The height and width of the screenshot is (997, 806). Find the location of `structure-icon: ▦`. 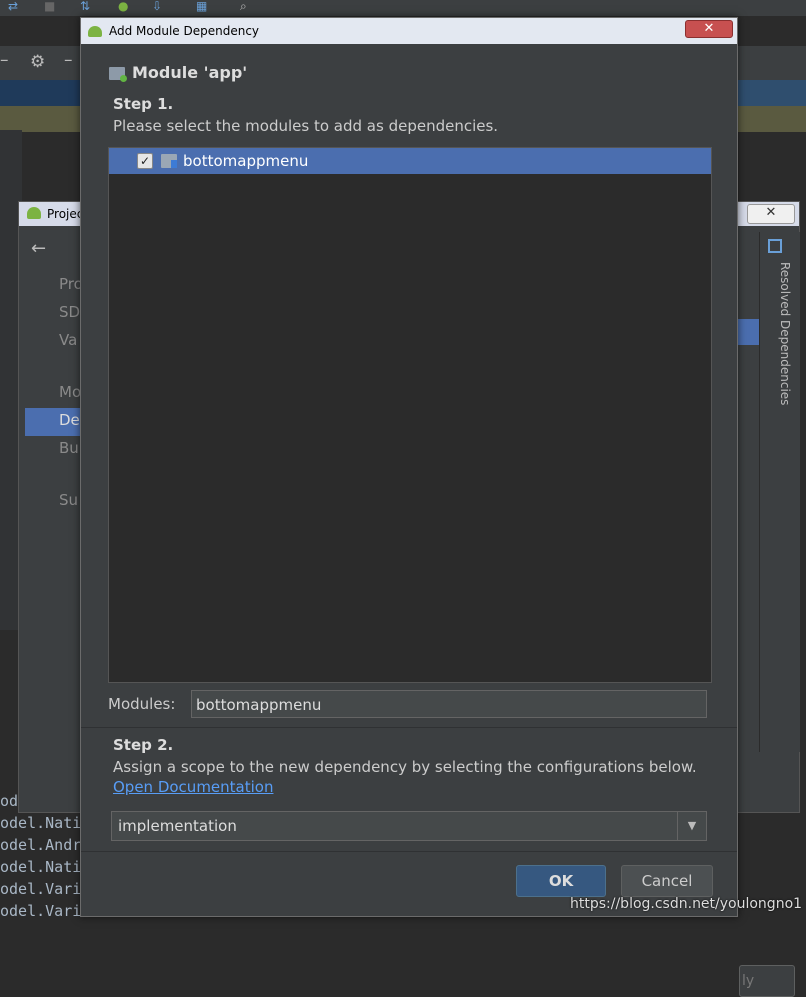

structure-icon: ▦ is located at coordinates (205, 6).